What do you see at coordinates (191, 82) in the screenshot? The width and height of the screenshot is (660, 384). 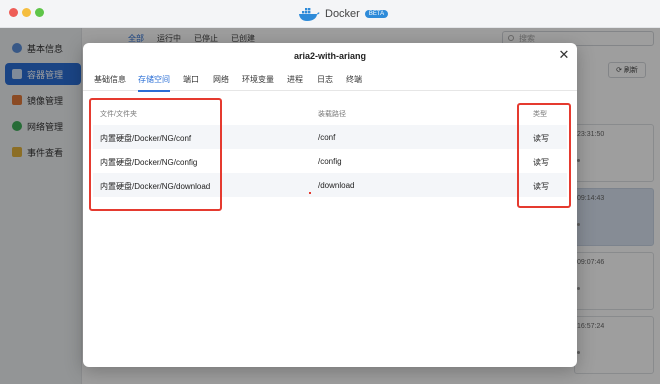 I see `tab-ports: 端口` at bounding box center [191, 82].